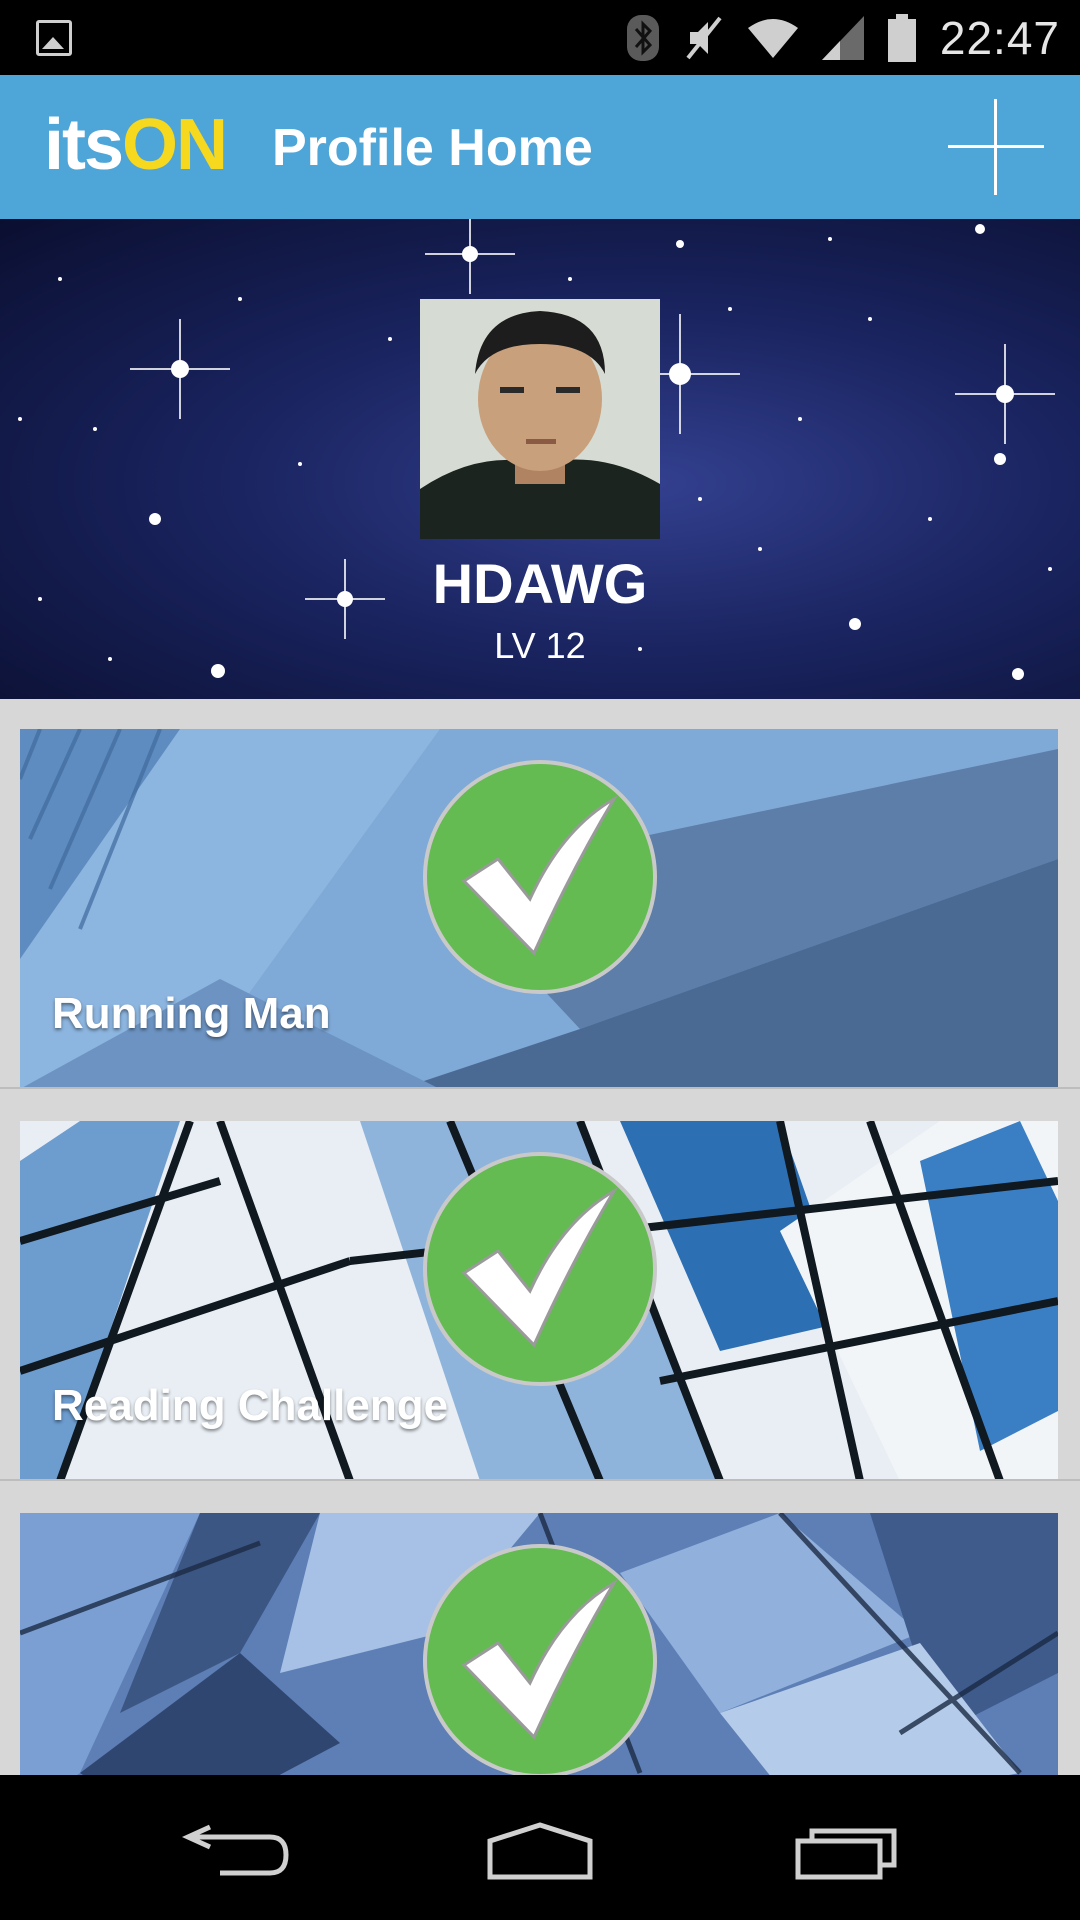 This screenshot has height=1920, width=1080. I want to click on recent-apps-button, so click(850, 1850).